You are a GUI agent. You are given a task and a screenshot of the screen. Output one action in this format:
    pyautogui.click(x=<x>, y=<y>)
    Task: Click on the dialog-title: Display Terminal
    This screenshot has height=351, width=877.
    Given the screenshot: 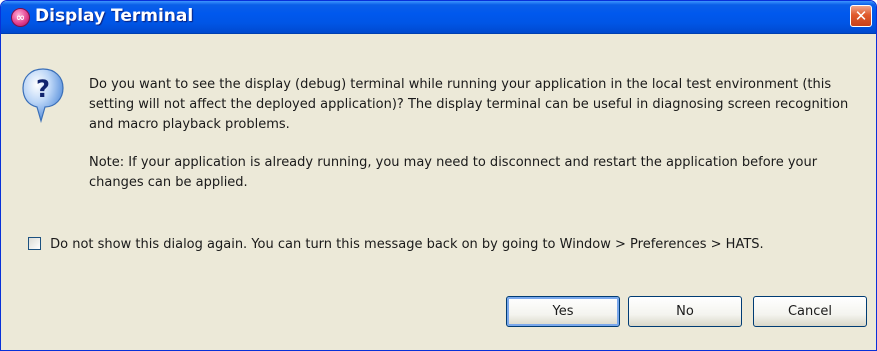 What is the action you would take?
    pyautogui.click(x=114, y=16)
    